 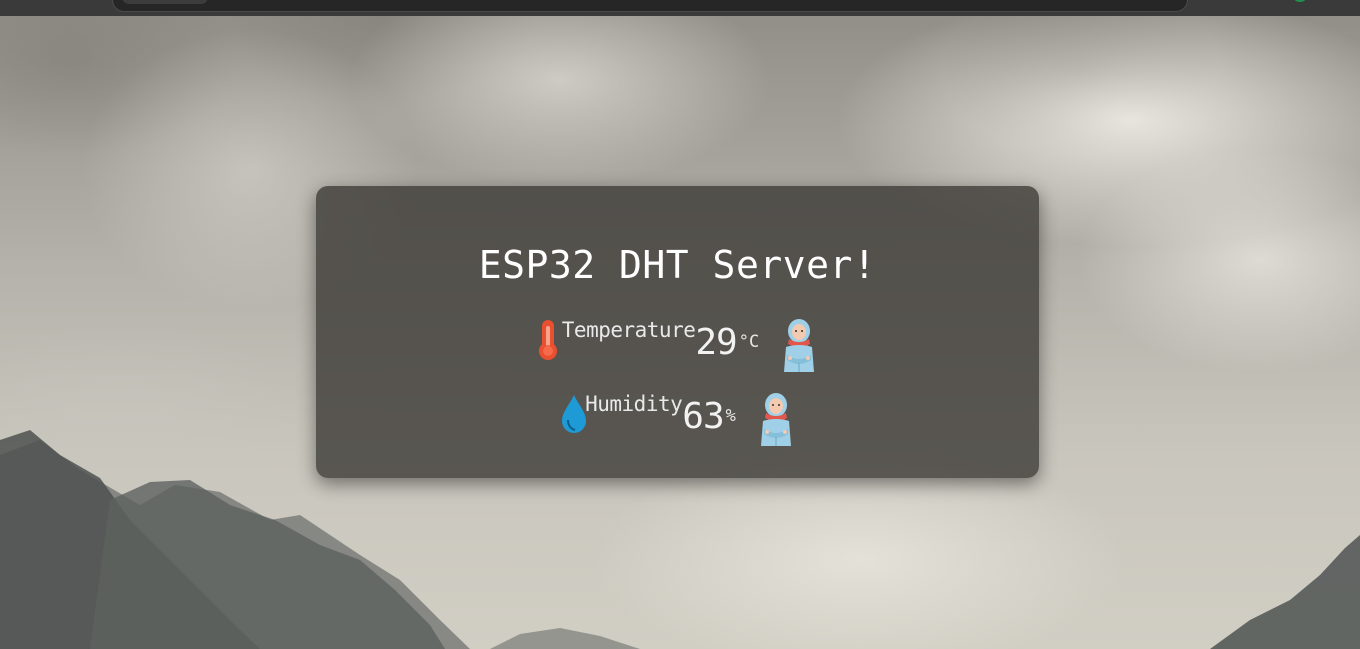 What do you see at coordinates (730, 416) in the screenshot?
I see `humidity-unit: %` at bounding box center [730, 416].